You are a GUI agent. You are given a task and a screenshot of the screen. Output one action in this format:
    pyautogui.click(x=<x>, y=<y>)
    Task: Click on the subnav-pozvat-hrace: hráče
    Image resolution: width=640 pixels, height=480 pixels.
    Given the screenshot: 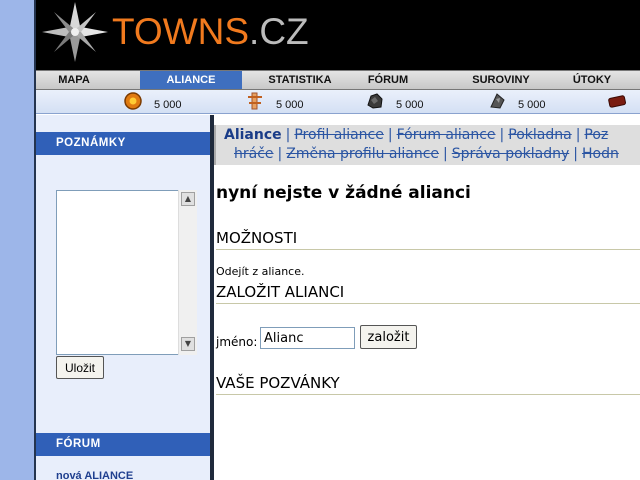 What is the action you would take?
    pyautogui.click(x=254, y=154)
    